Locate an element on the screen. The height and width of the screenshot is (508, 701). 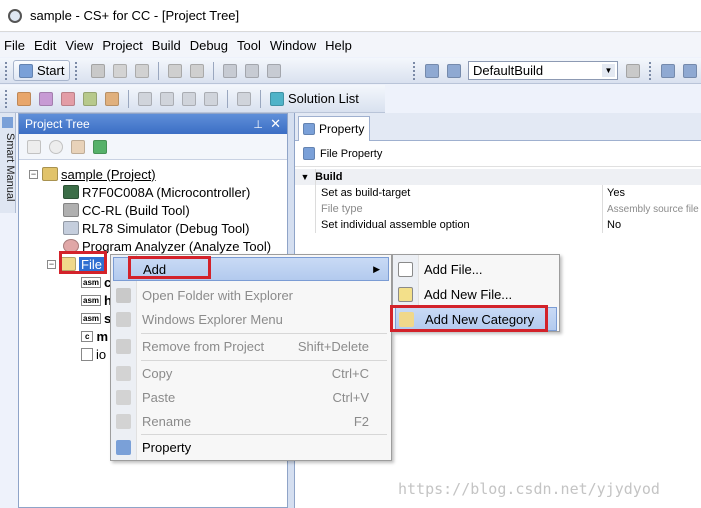
project-tree-title: Project Tree is located at coordinates (57, 124).